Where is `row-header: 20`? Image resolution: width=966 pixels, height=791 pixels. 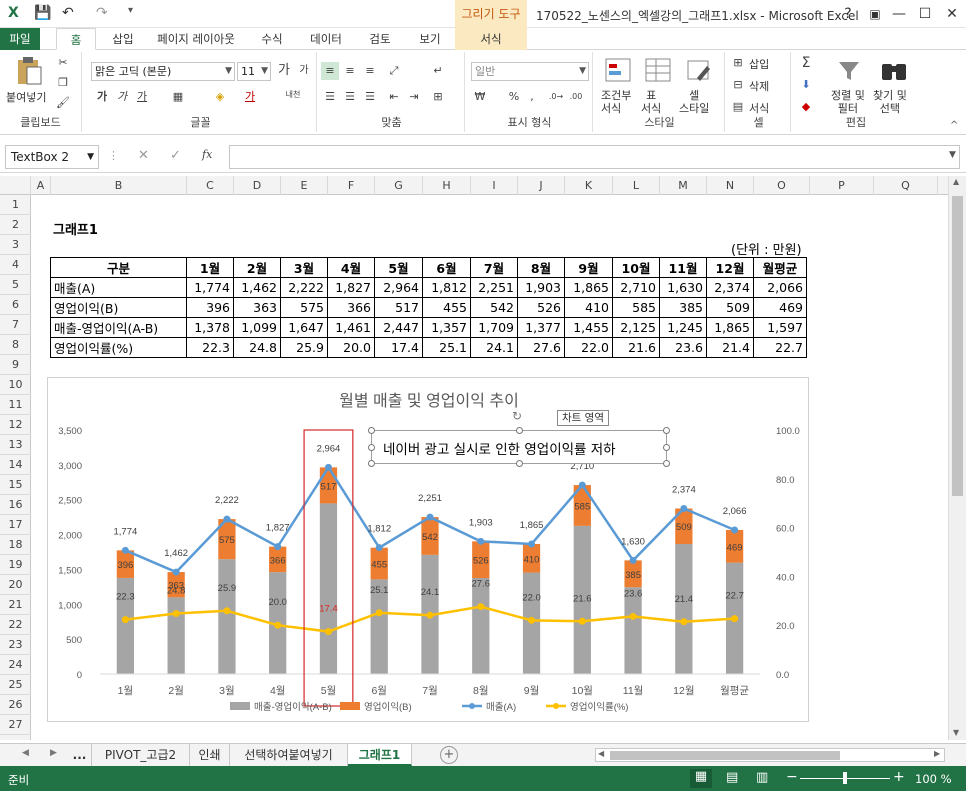
row-header: 20 is located at coordinates (15, 585).